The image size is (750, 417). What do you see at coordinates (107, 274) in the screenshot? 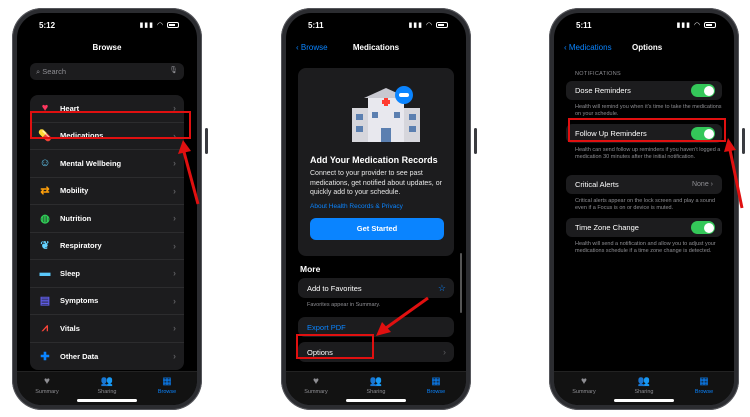
I see `list-item-sleep: ▬ Sleep ›` at bounding box center [107, 274].